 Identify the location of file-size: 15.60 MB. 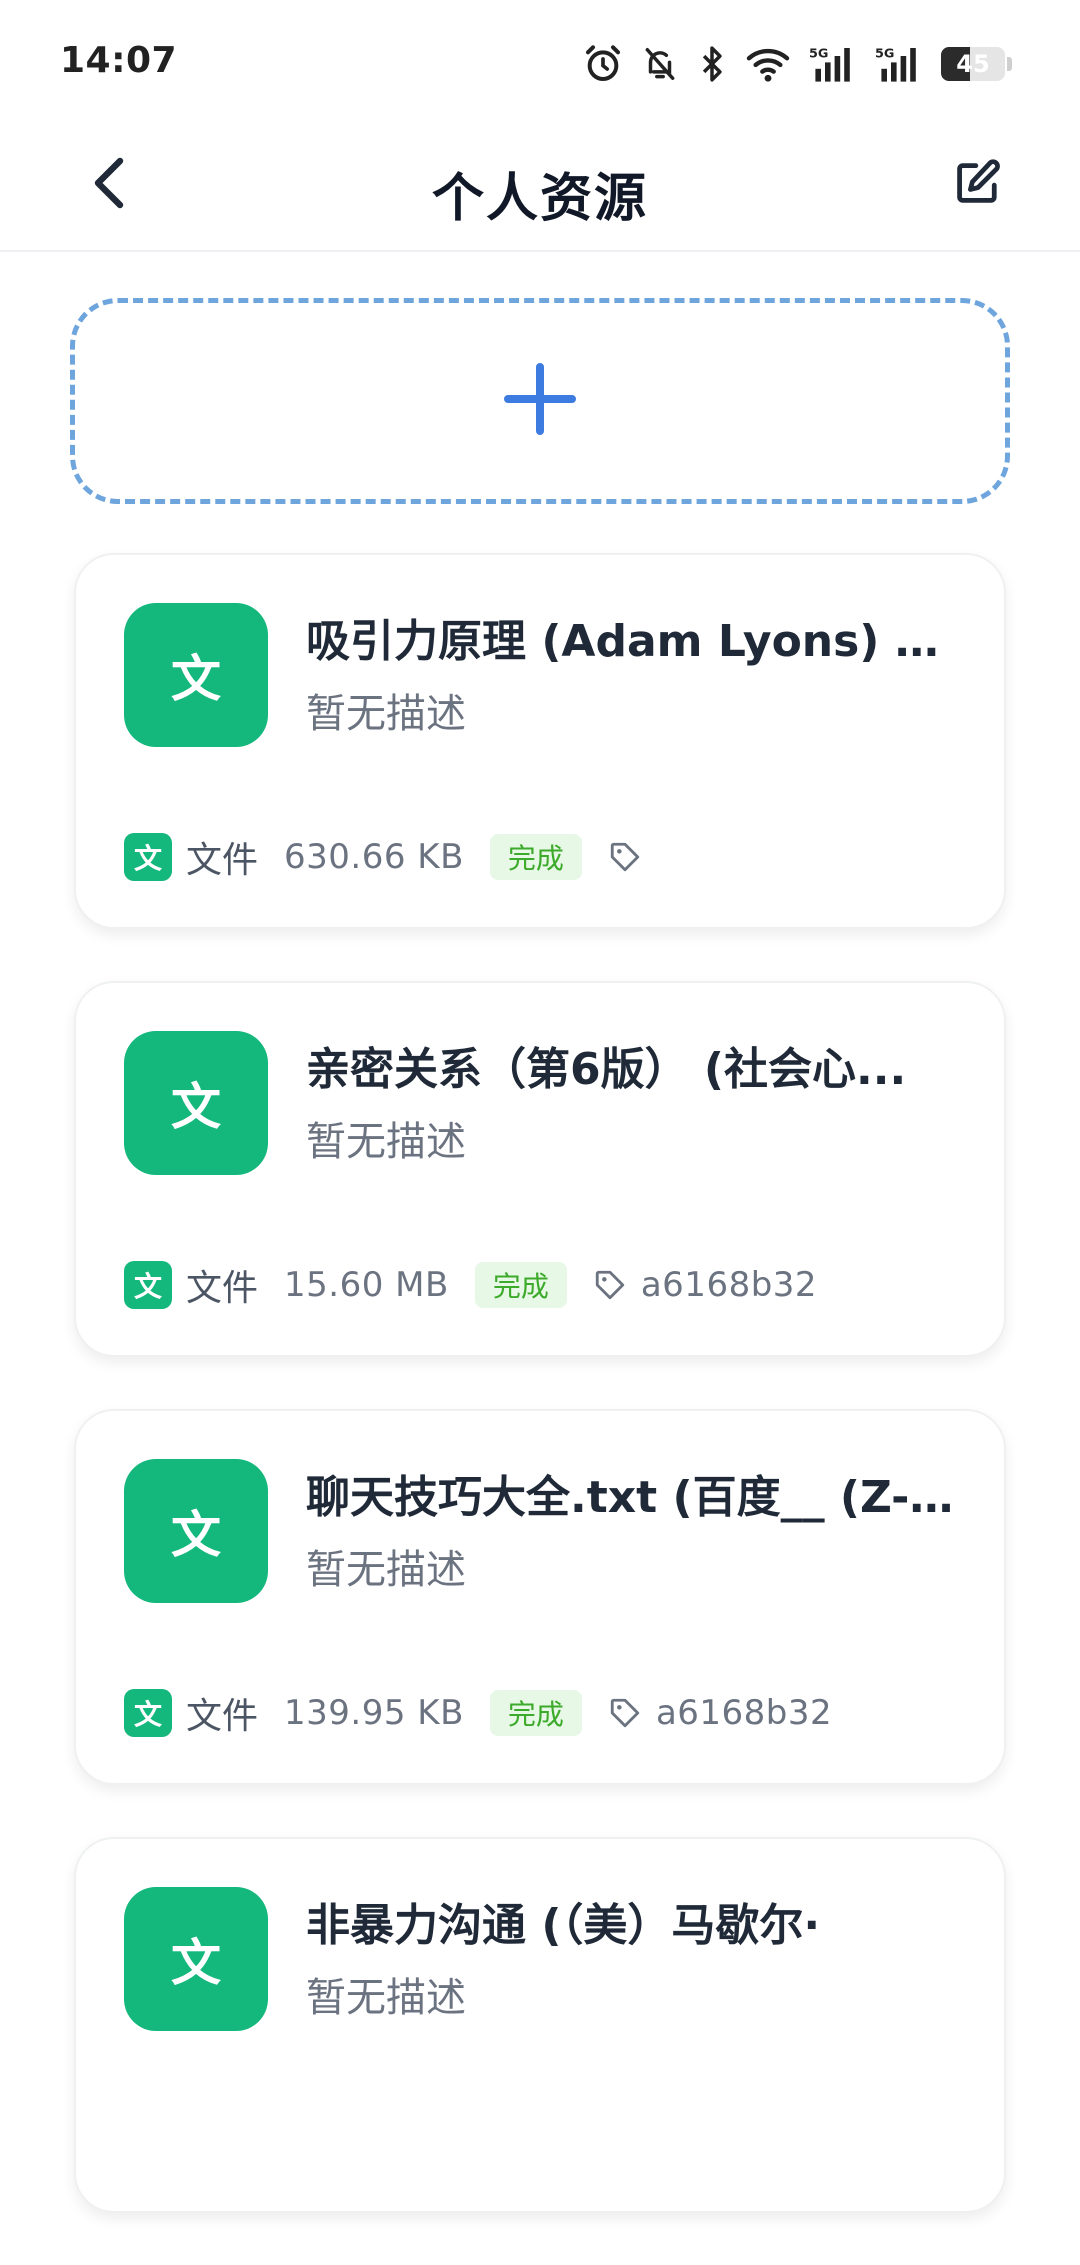
(366, 1285).